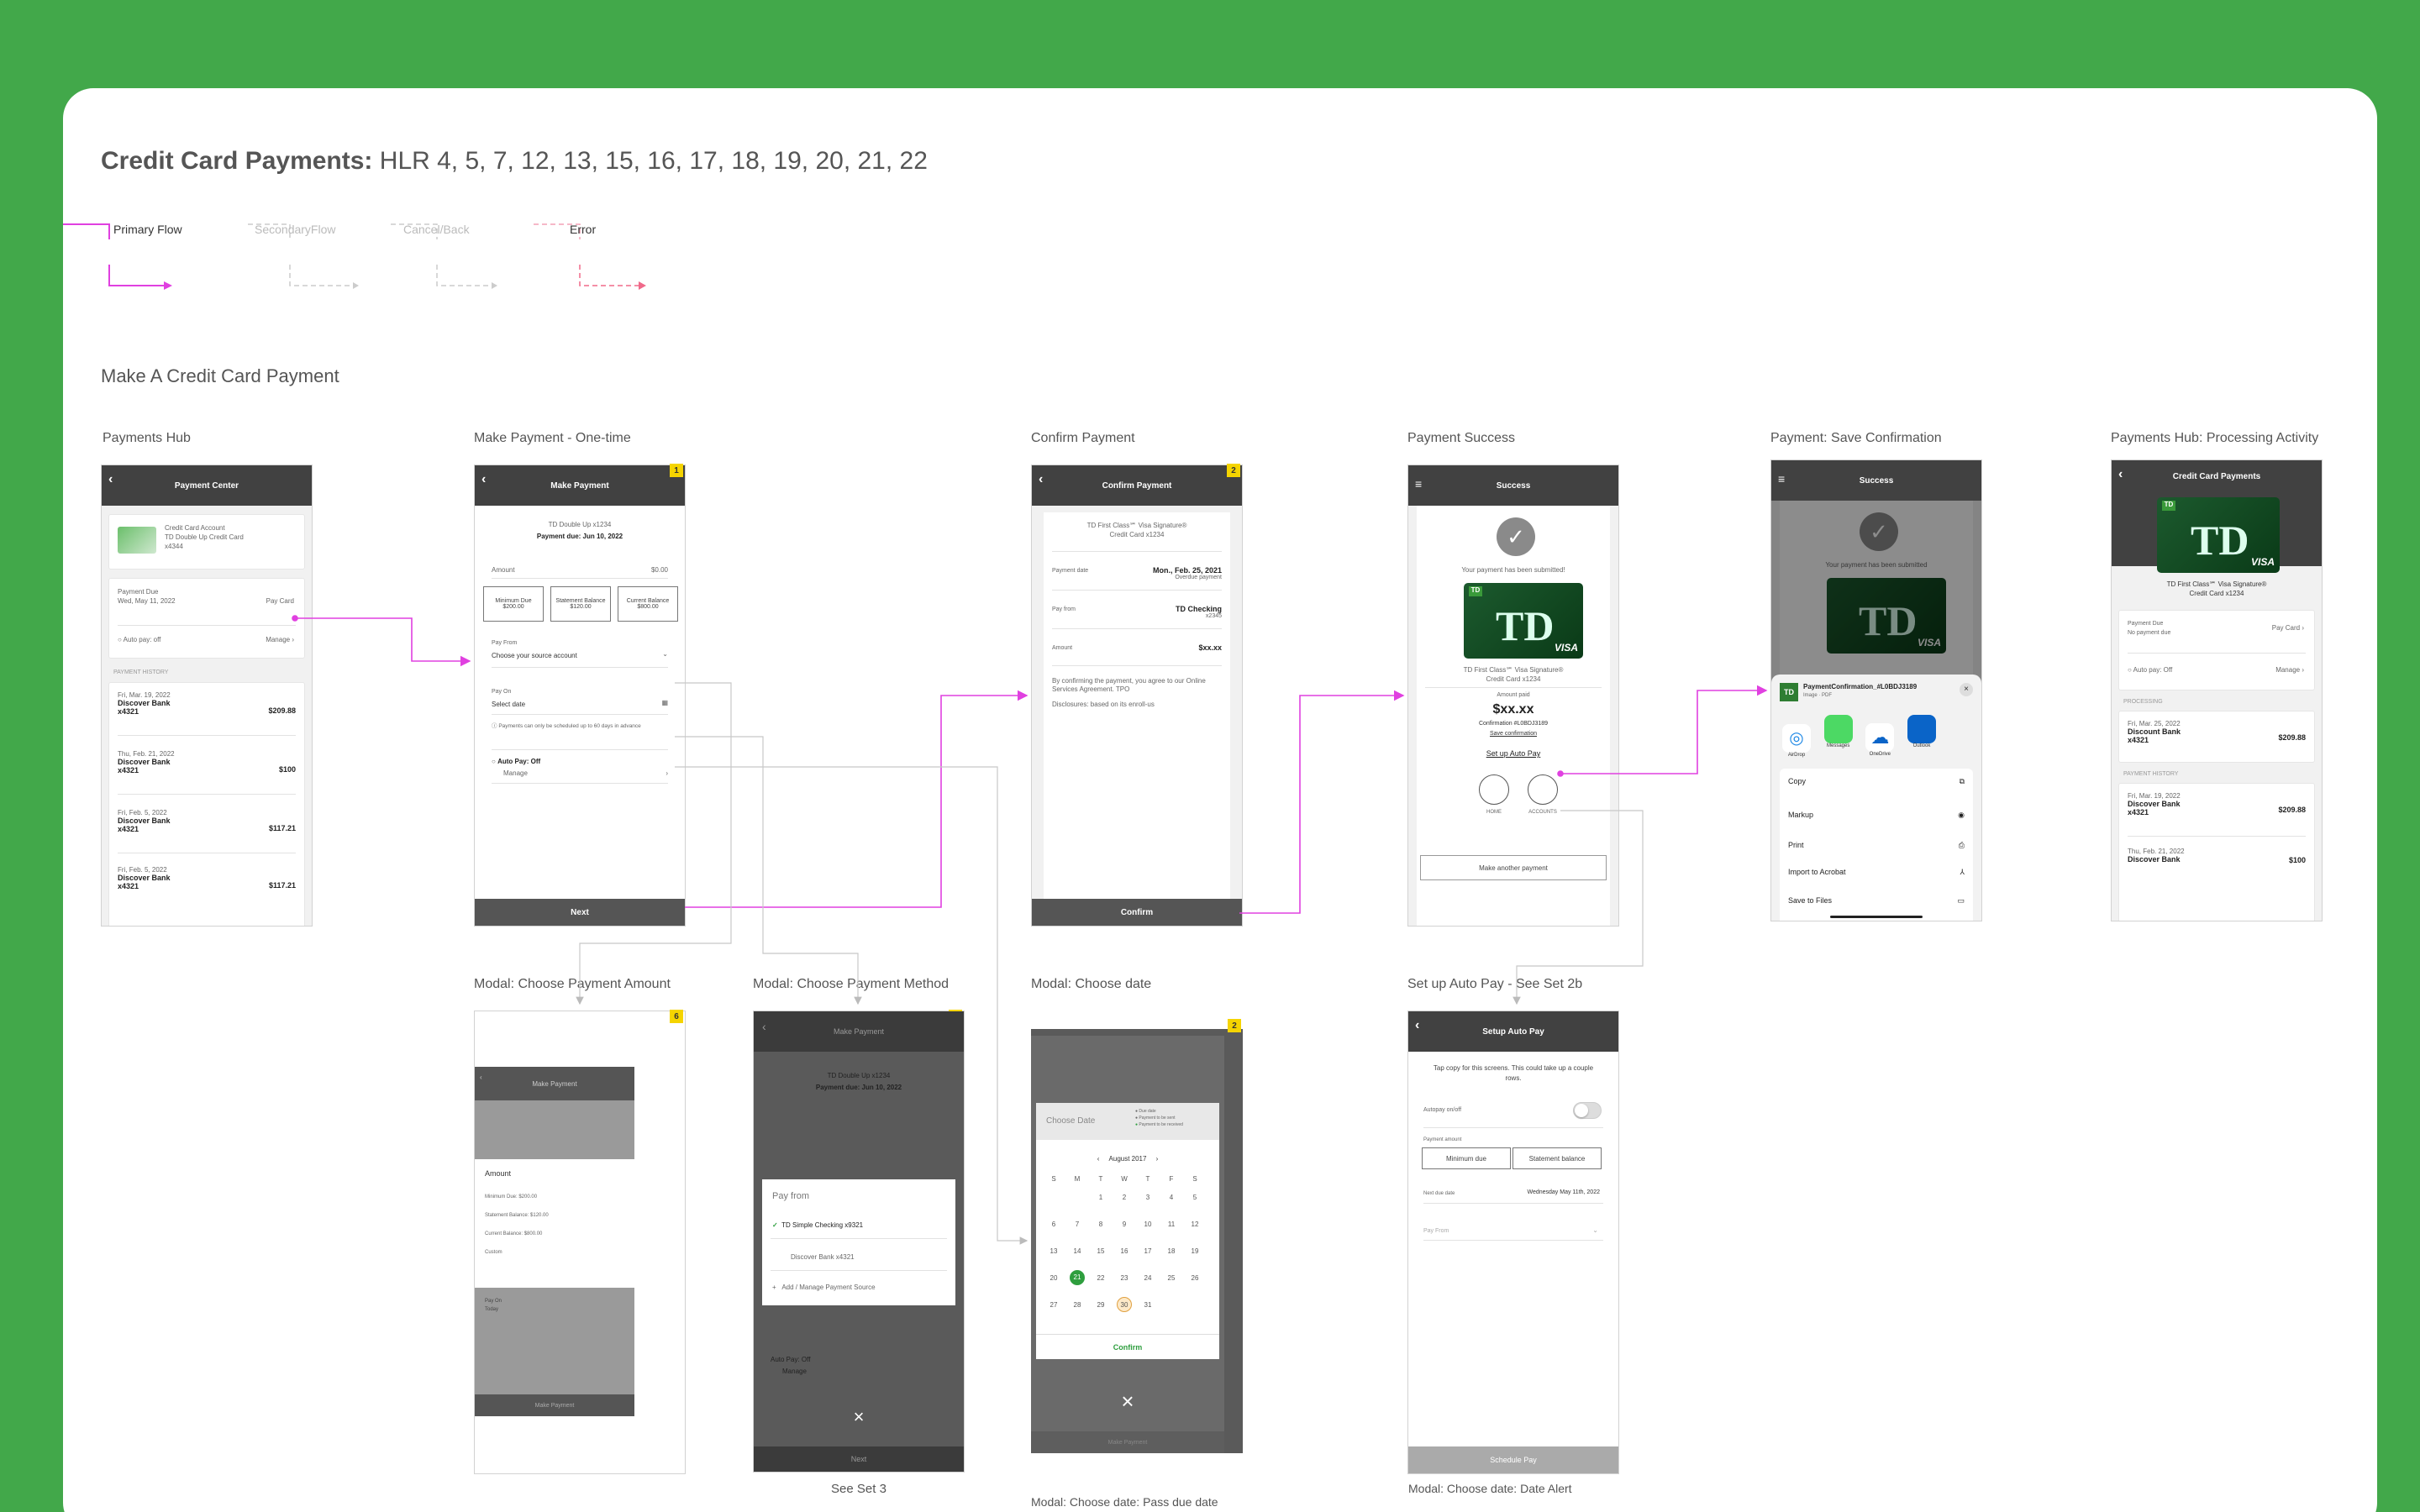  What do you see at coordinates (581, 604) in the screenshot?
I see `statement-balance-button: Statement Balance $120.00` at bounding box center [581, 604].